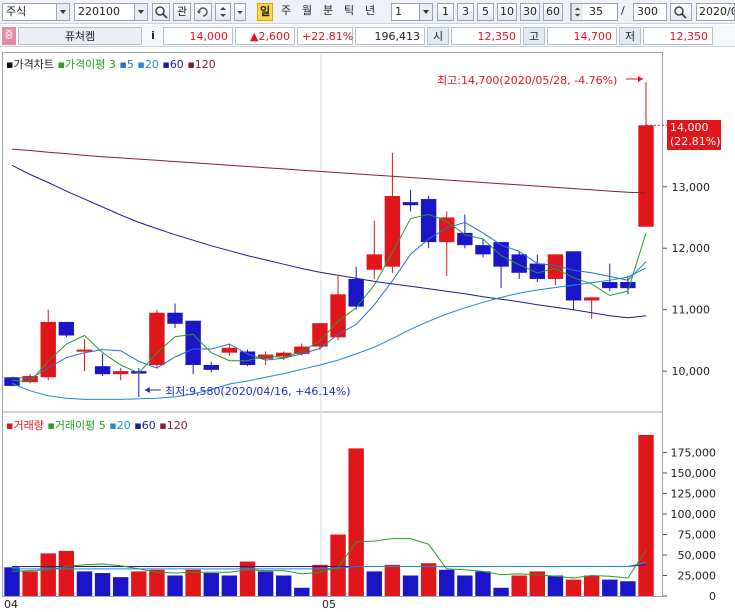 The height and width of the screenshot is (612, 735). I want to click on volume-ma5-line, so click(329, 558).